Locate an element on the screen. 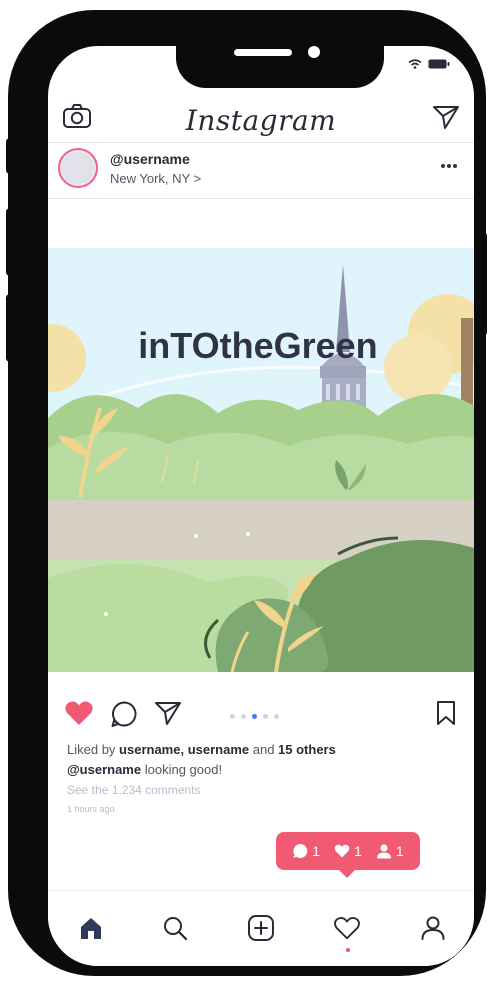 This screenshot has width=493, height=987. carousel-indicator is located at coordinates (254, 716).